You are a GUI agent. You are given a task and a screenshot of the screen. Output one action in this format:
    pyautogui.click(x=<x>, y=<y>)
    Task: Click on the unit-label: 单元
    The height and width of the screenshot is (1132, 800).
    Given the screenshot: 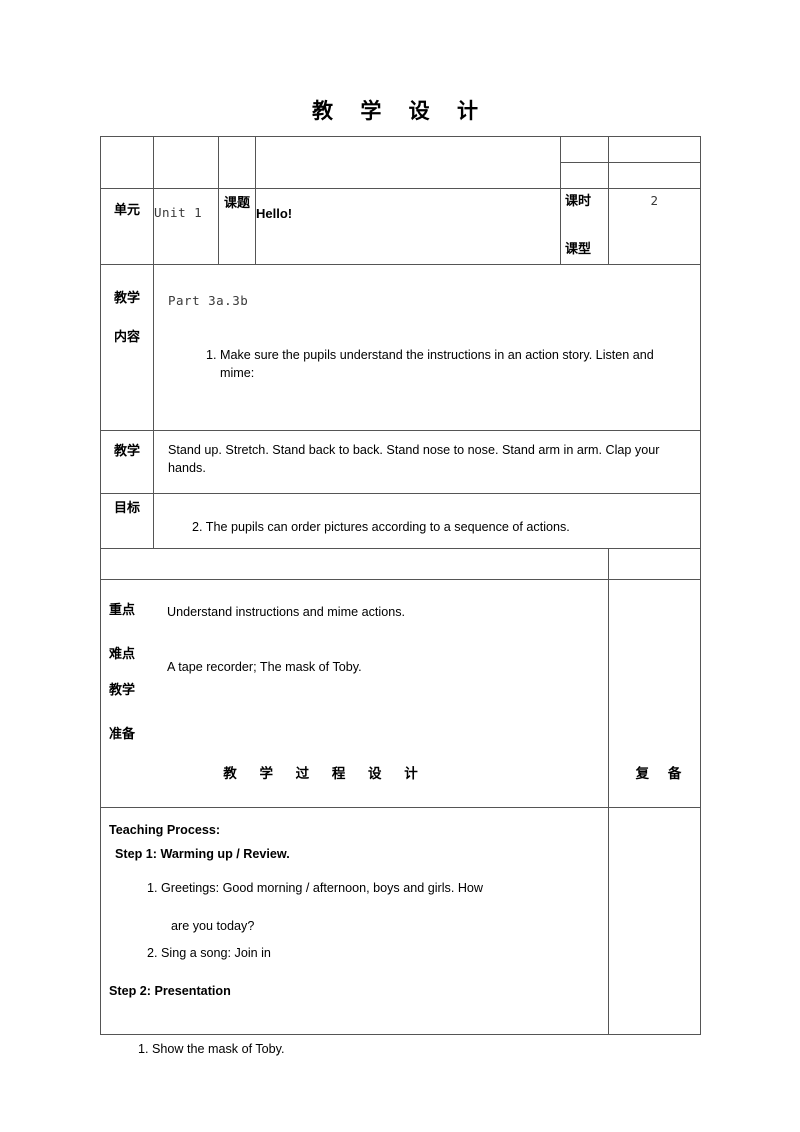 What is the action you would take?
    pyautogui.click(x=127, y=226)
    